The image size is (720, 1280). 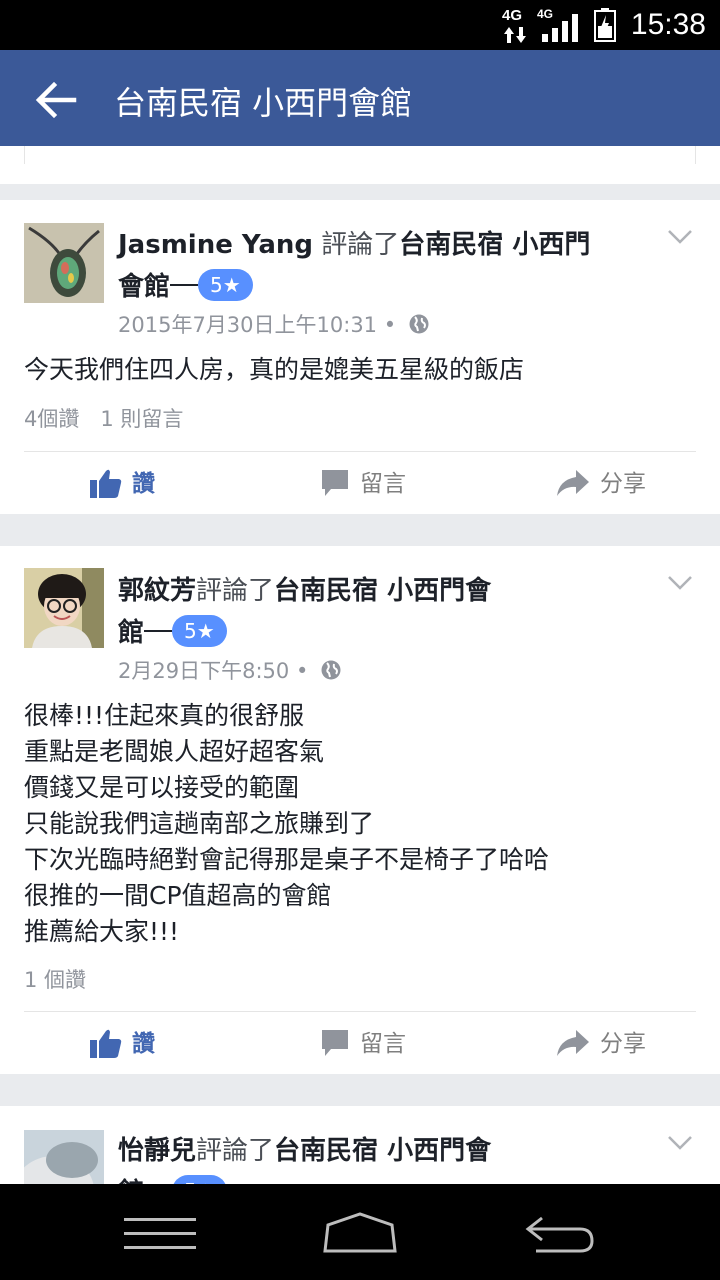 What do you see at coordinates (360, 165) in the screenshot?
I see `previous-card-bottom` at bounding box center [360, 165].